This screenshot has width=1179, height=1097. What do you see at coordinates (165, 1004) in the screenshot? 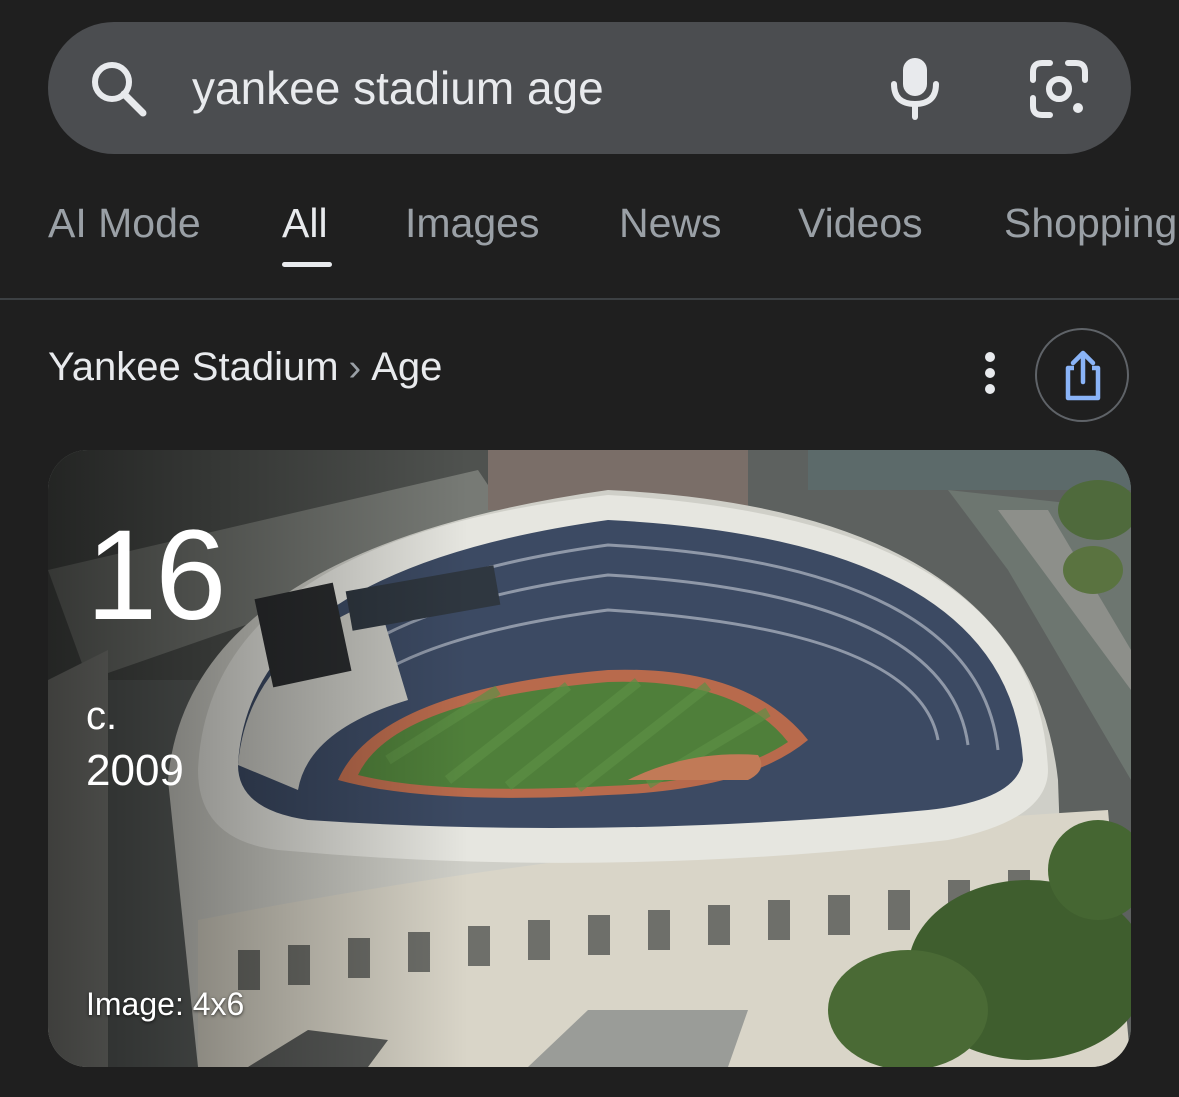
I see `image-caption: Image: 4x6` at bounding box center [165, 1004].